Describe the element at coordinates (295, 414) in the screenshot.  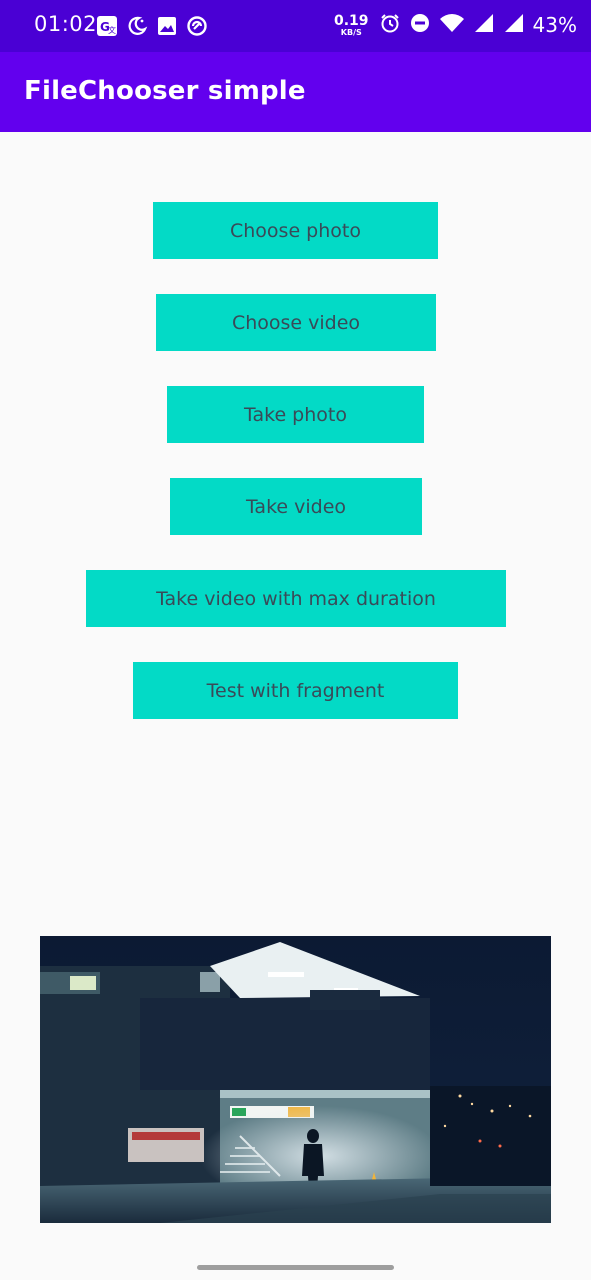
I see `take-photo-button: Take photo` at that location.